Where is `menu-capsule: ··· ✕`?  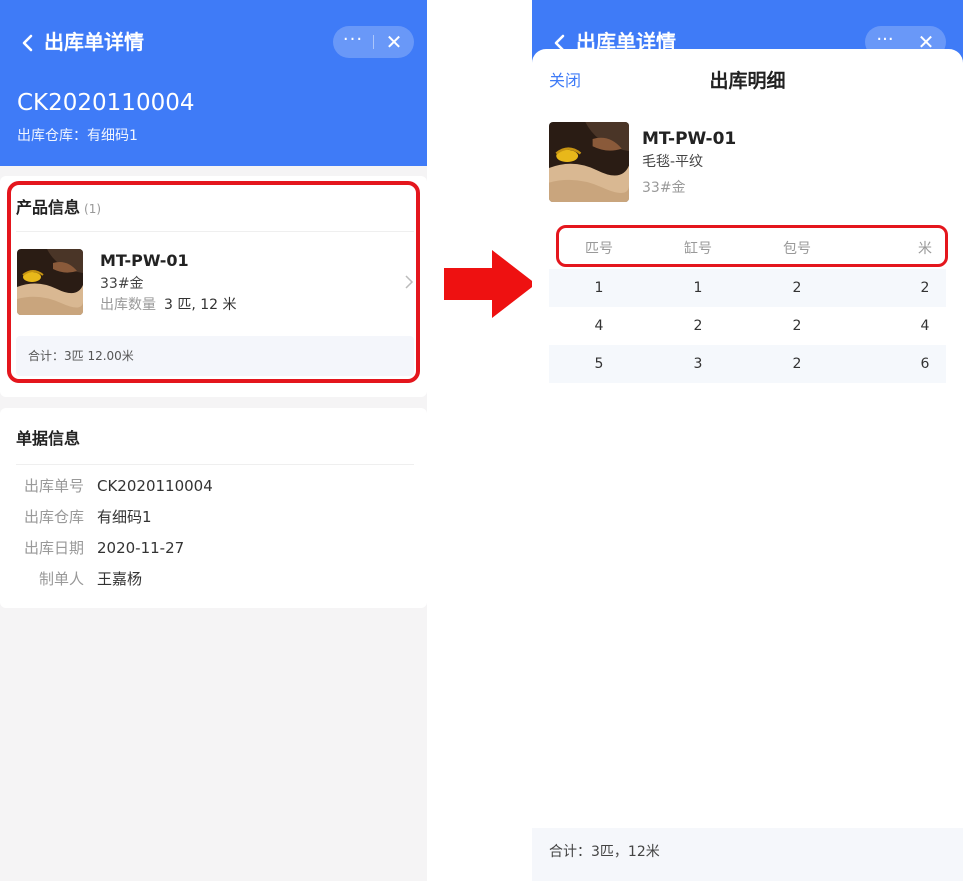
menu-capsule: ··· ✕ is located at coordinates (373, 42).